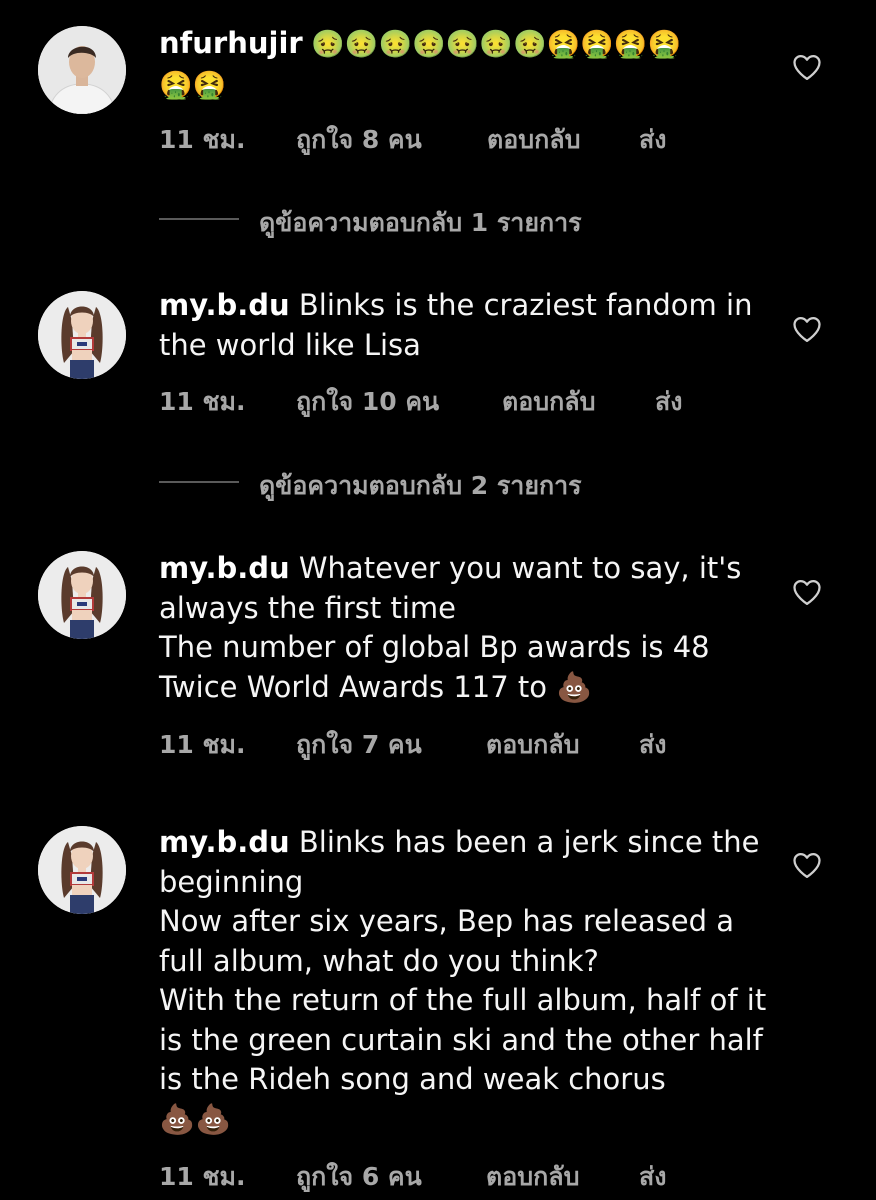 The image size is (876, 1200). I want to click on comment-meta: 11 ชม. ถูกใจ 8 คน ตอบกลับ ส่ง, so click(459, 137).